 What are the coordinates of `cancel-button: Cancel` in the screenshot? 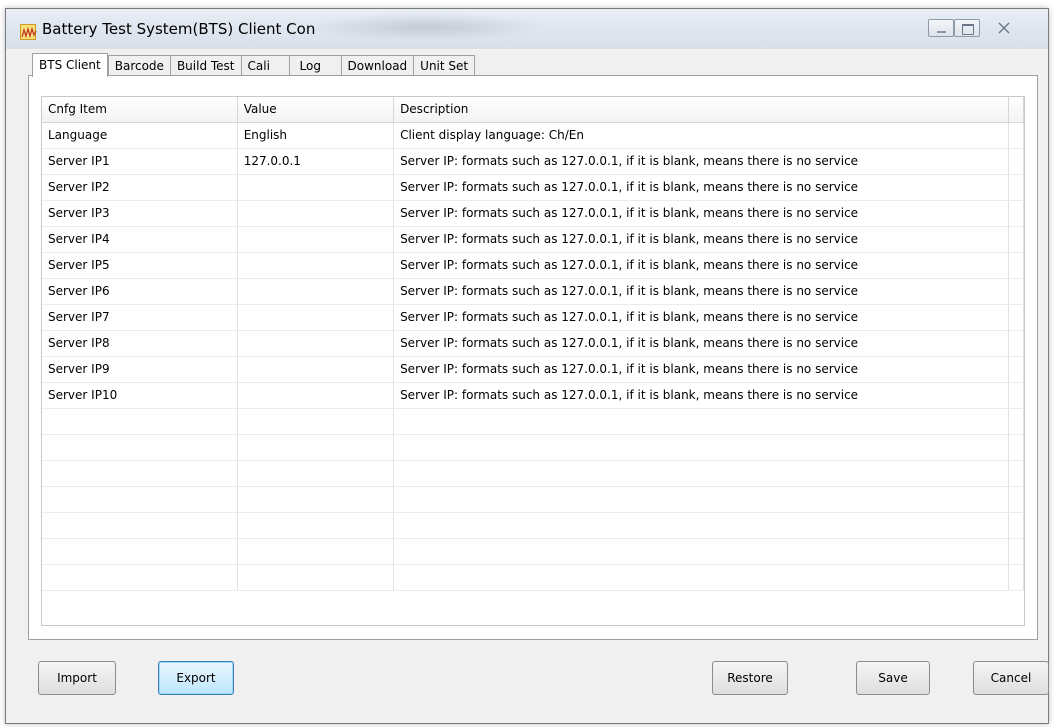 It's located at (1011, 678).